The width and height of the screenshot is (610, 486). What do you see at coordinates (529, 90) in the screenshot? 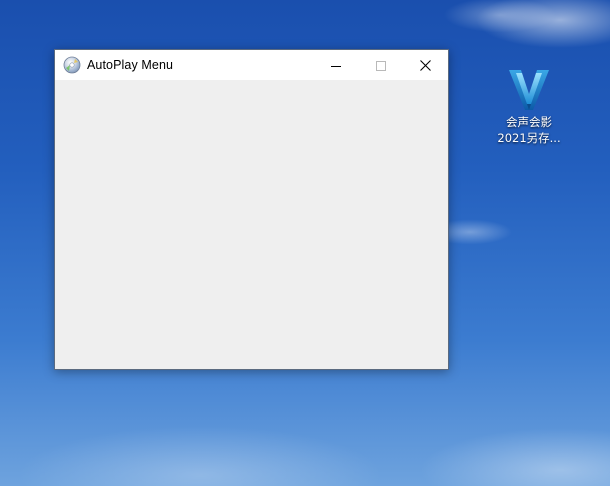
I see `videostudio-v-logo-icon` at bounding box center [529, 90].